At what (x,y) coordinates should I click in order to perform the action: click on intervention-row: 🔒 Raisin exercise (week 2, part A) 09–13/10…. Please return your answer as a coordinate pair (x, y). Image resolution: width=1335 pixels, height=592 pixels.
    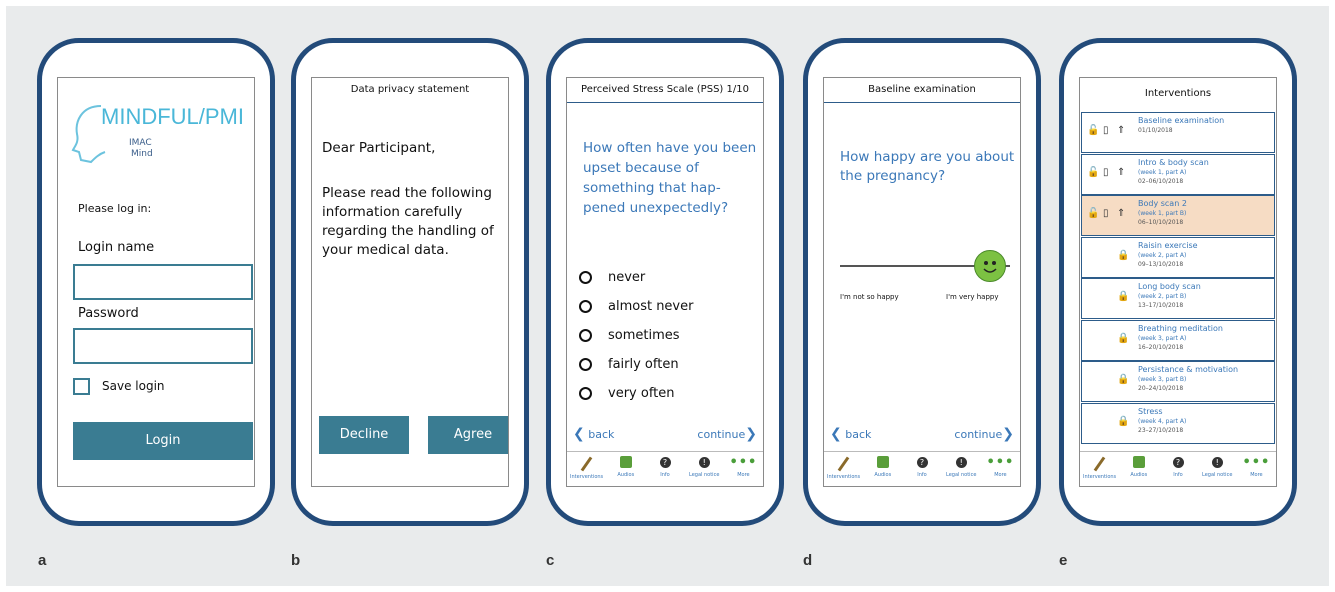
    Looking at the image, I should click on (1178, 257).